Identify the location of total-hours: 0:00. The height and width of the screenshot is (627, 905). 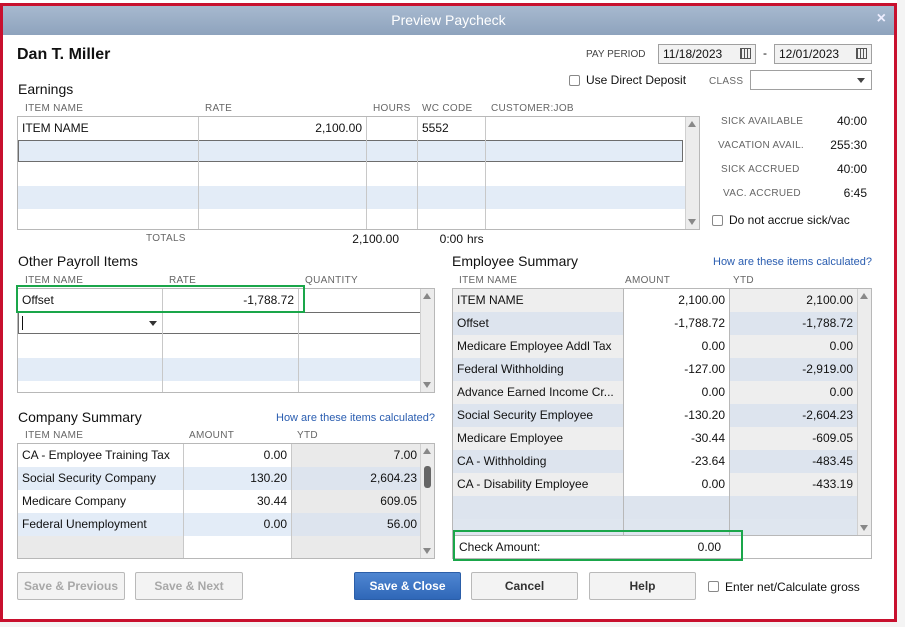
(451, 239).